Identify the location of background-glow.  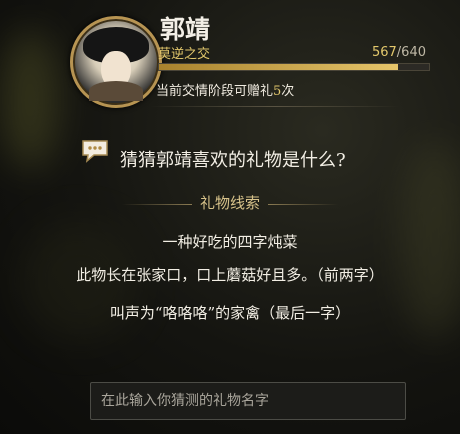
(30, 100).